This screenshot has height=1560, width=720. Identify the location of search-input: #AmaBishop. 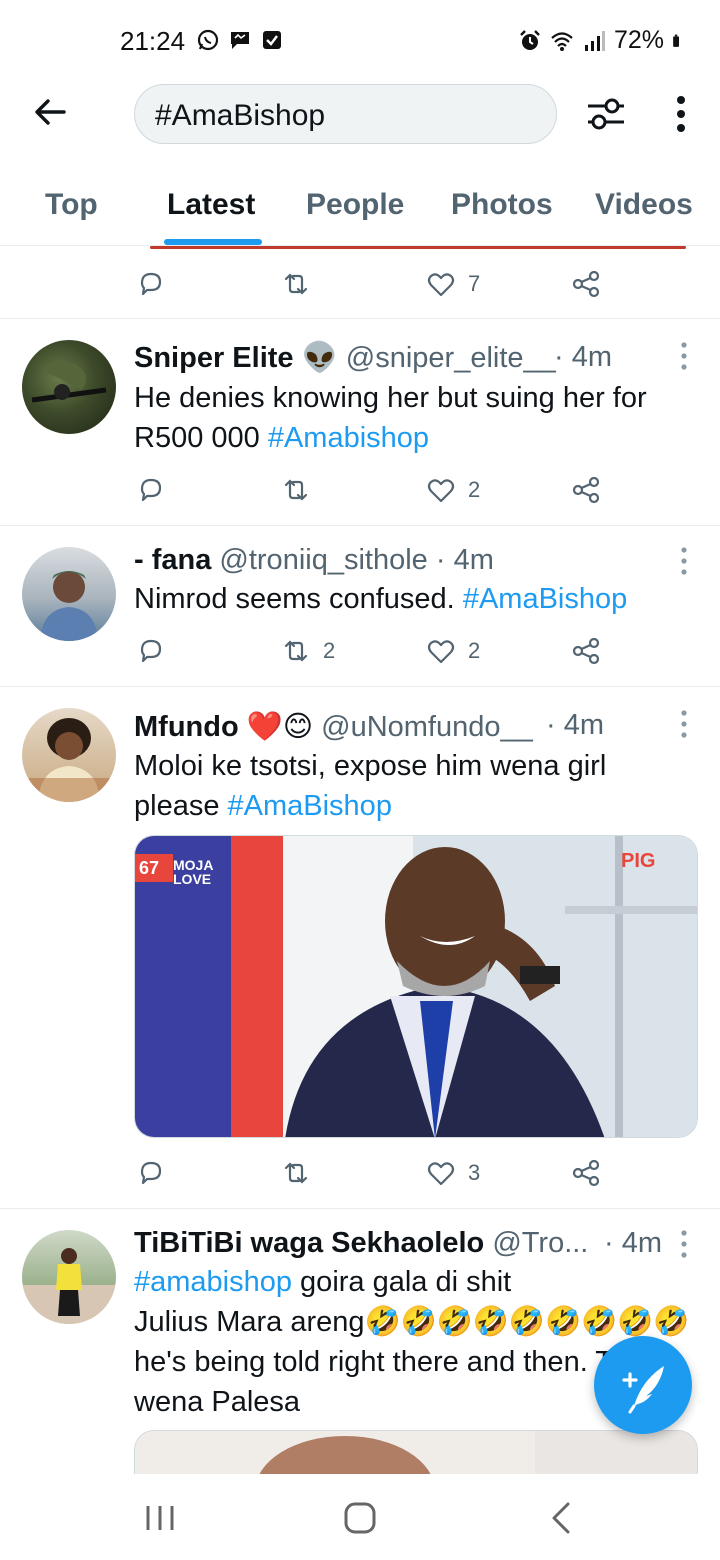
(345, 114).